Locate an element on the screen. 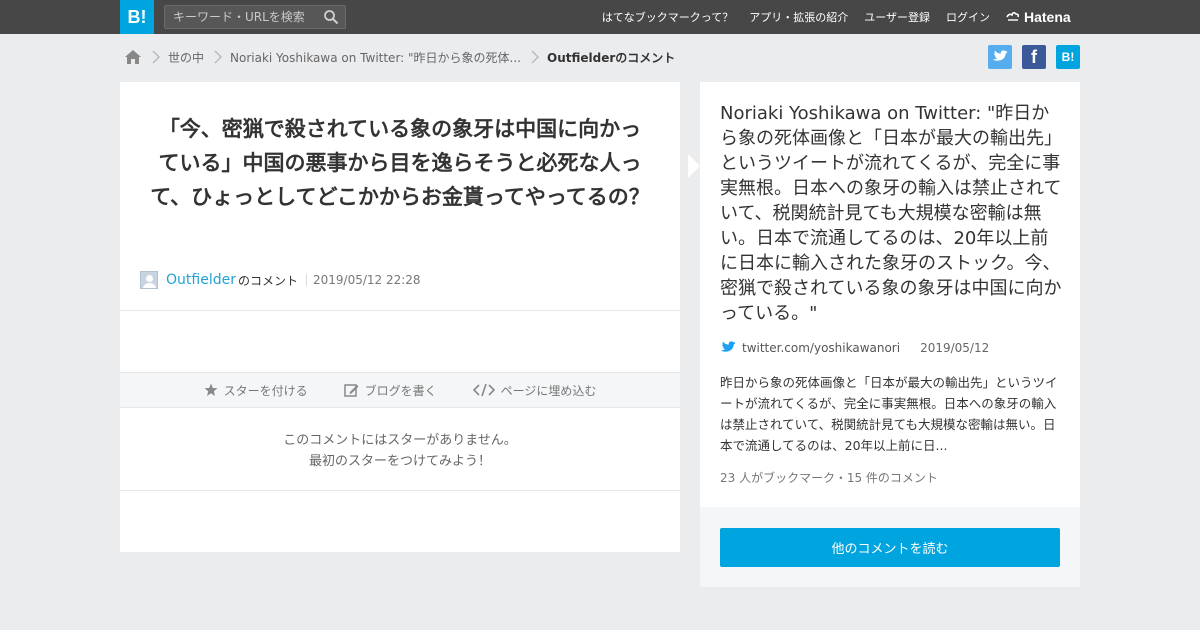  nav-about: はてなブックマークって？ is located at coordinates (667, 17).